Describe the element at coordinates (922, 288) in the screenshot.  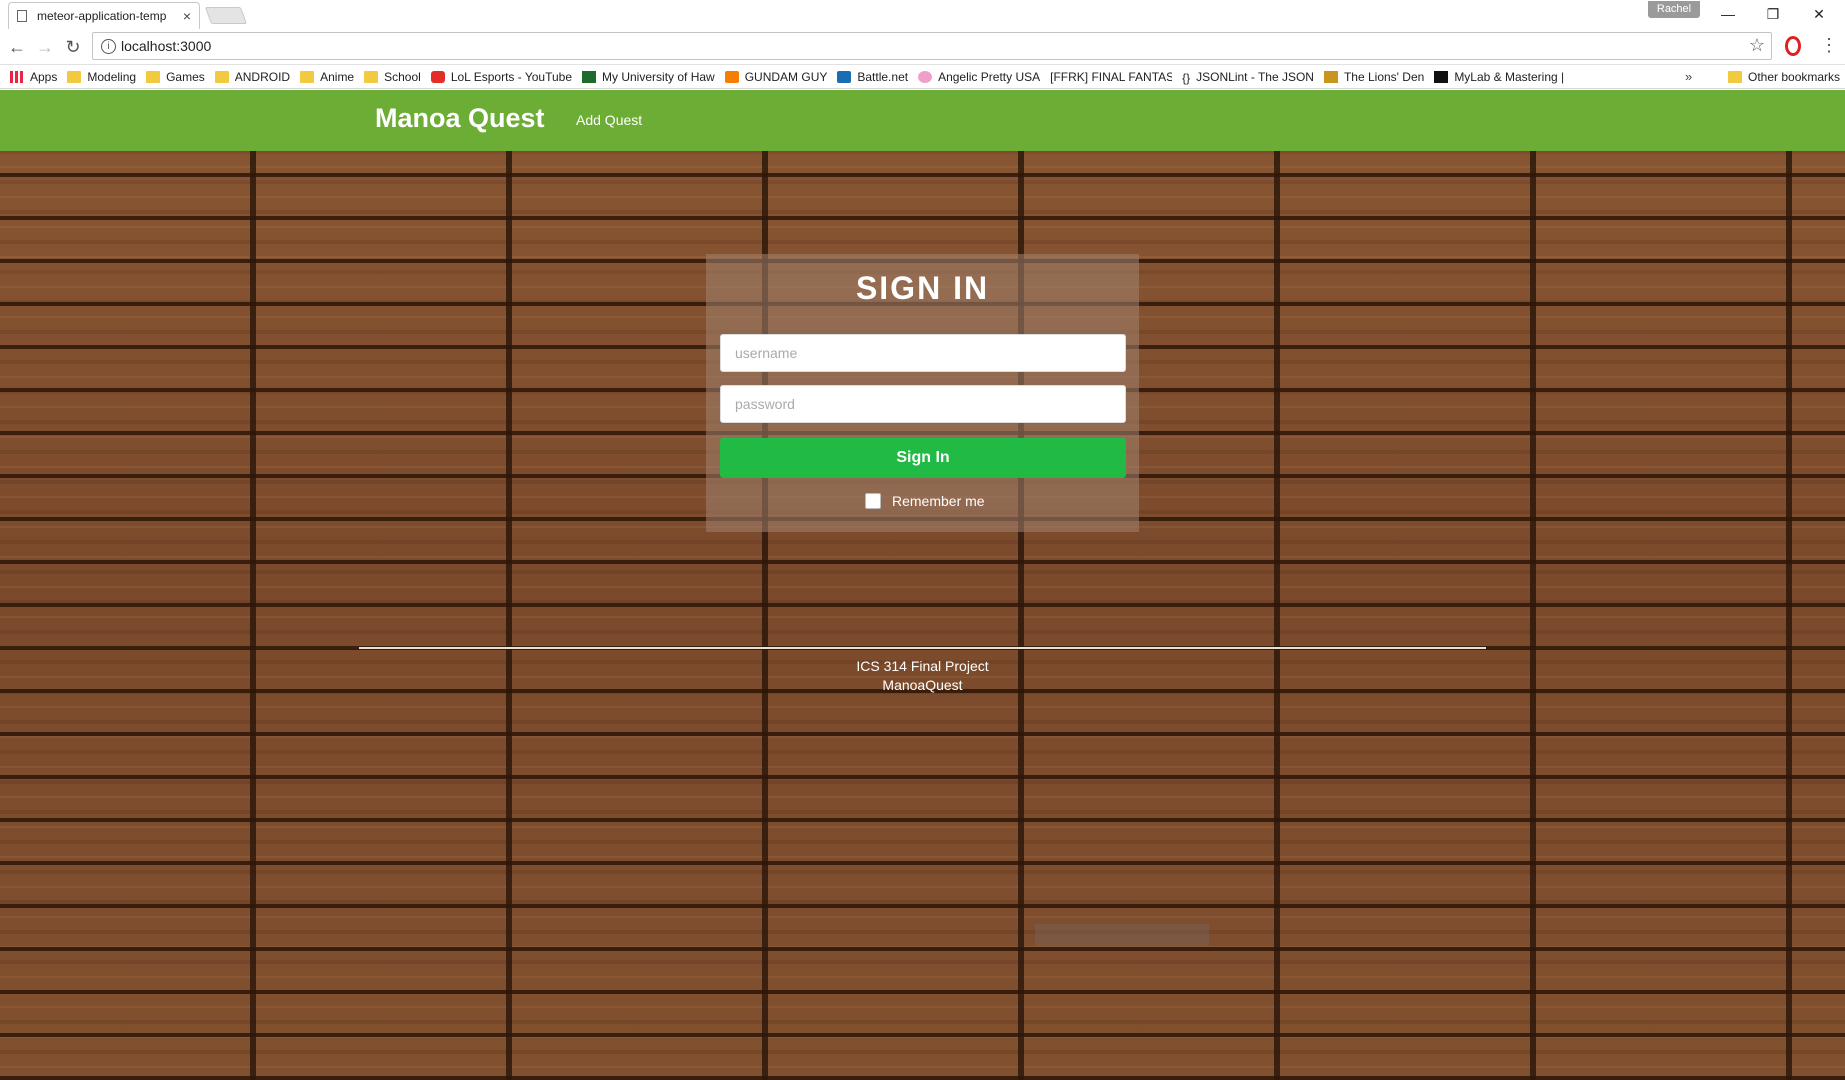
I see `signin-title: SIGN IN` at that location.